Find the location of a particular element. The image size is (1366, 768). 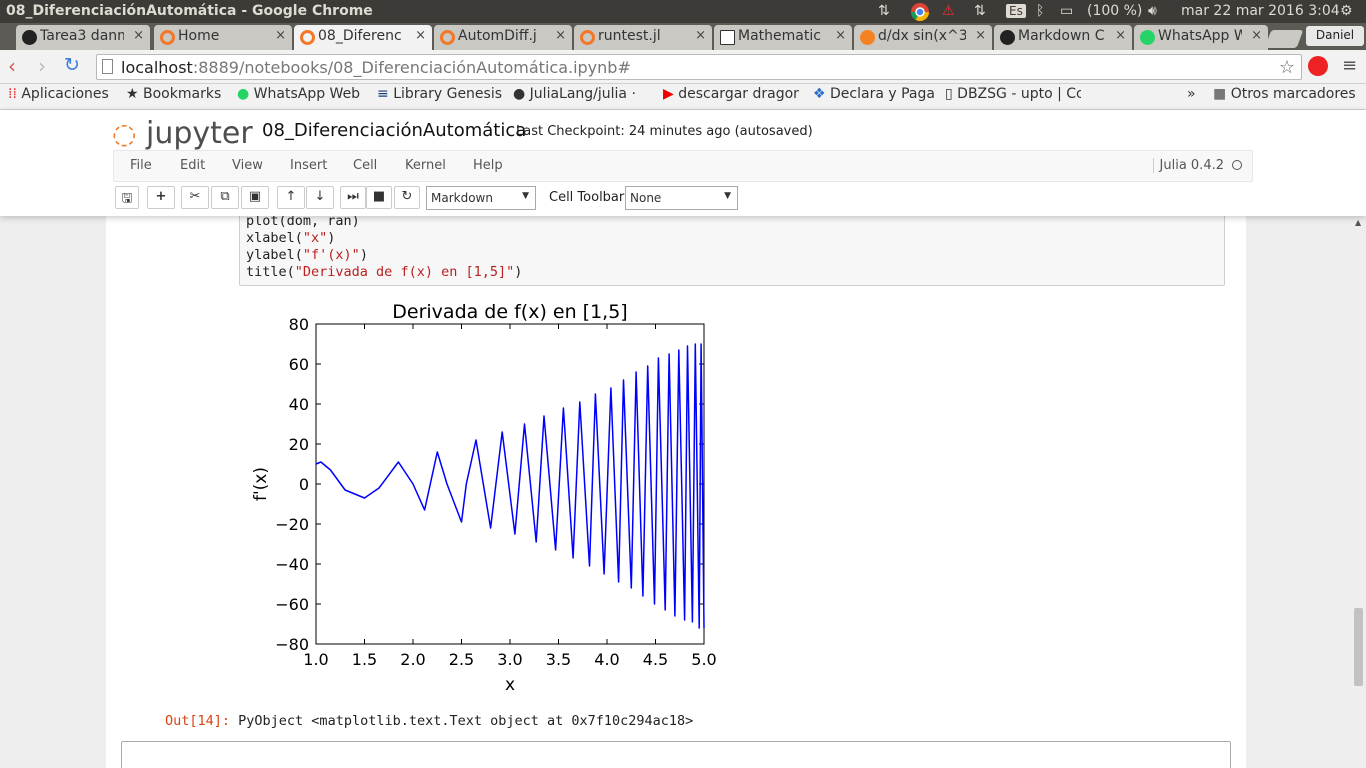

x-axis-label: x is located at coordinates (510, 685).